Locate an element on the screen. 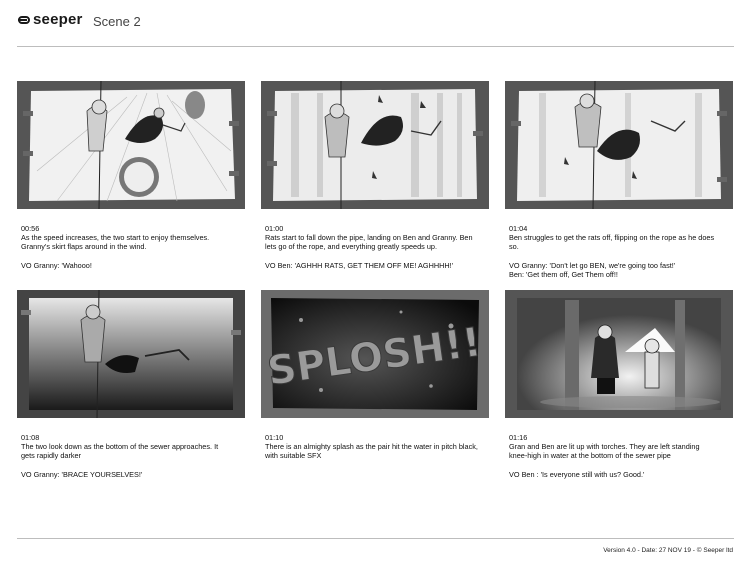 Image resolution: width=750 pixels, height=563 pixels. header-divider is located at coordinates (375, 46).